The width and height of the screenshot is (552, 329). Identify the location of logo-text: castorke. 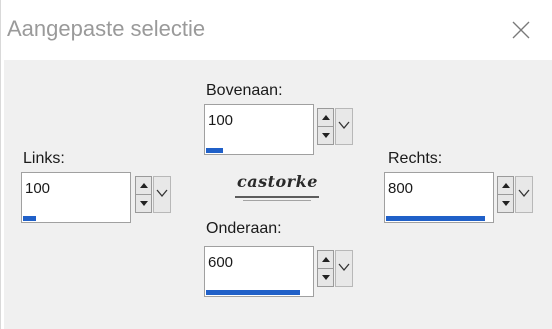
(277, 181).